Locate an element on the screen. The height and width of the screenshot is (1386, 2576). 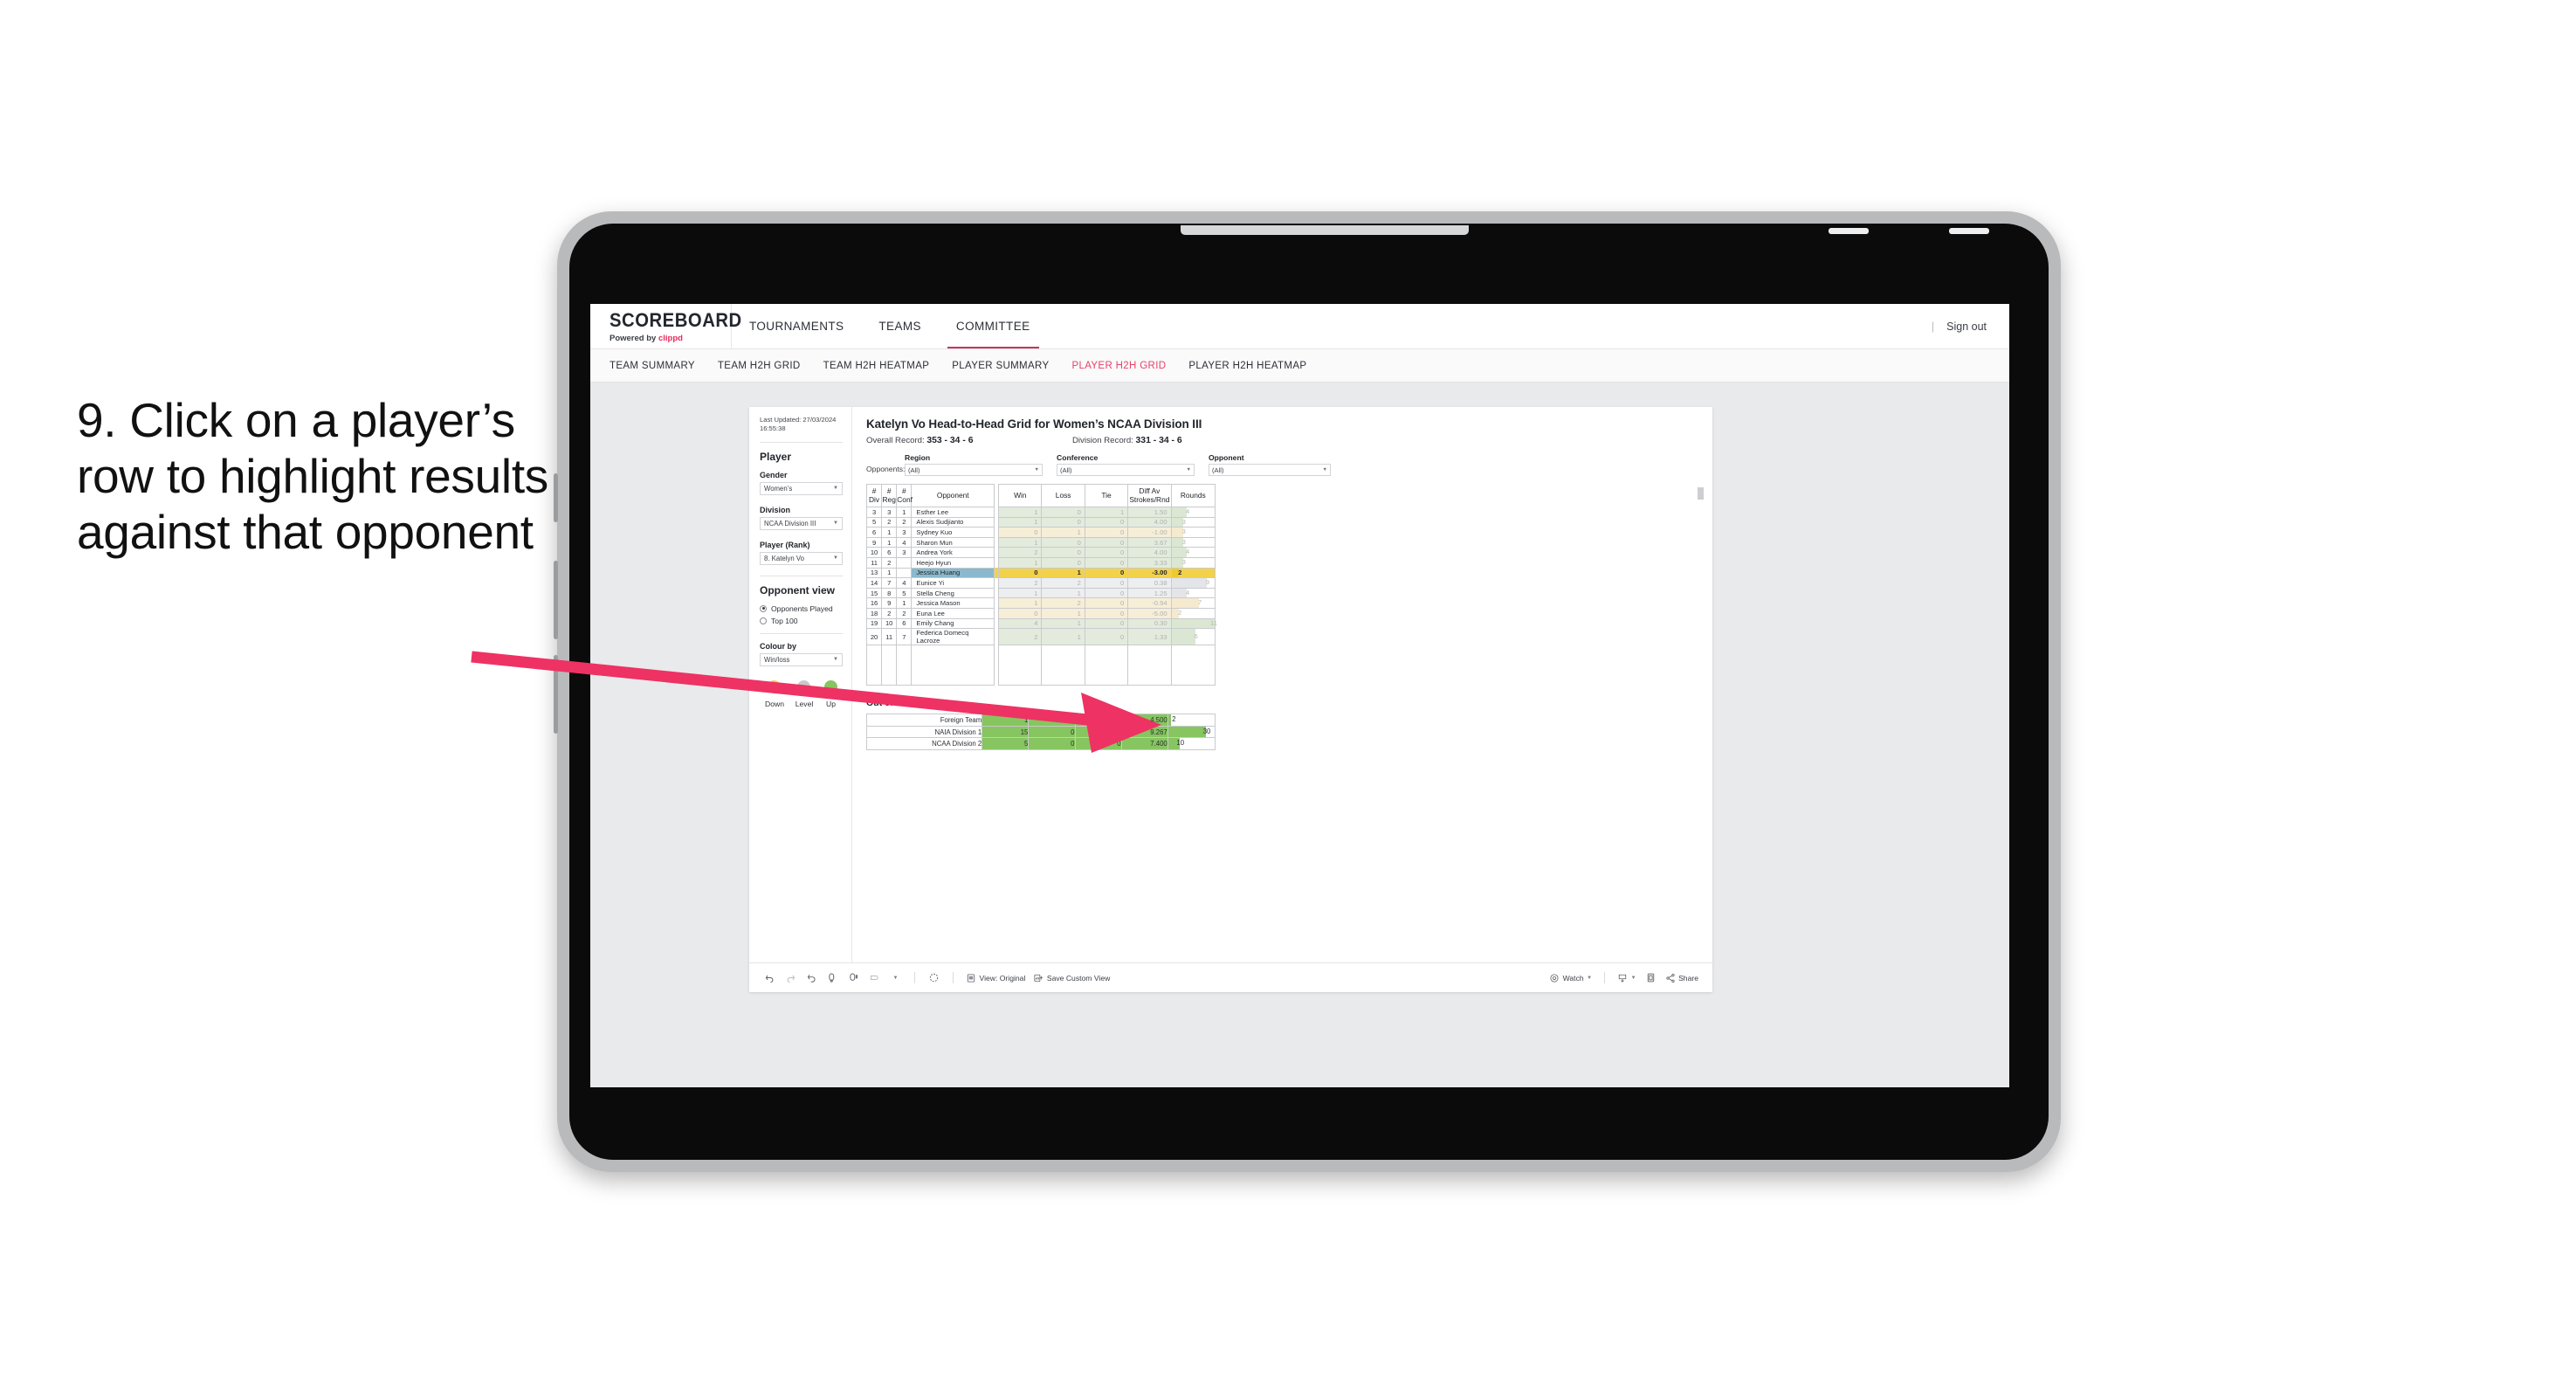
rounds-value: 4 is located at coordinates (1188, 511).